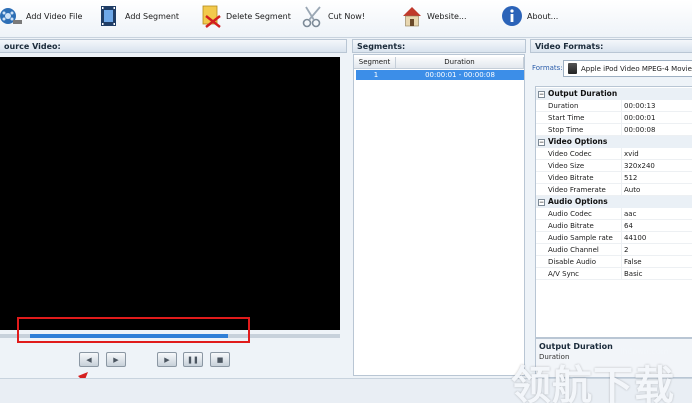  Describe the element at coordinates (626, 250) in the screenshot. I see `property-value: 2` at that location.